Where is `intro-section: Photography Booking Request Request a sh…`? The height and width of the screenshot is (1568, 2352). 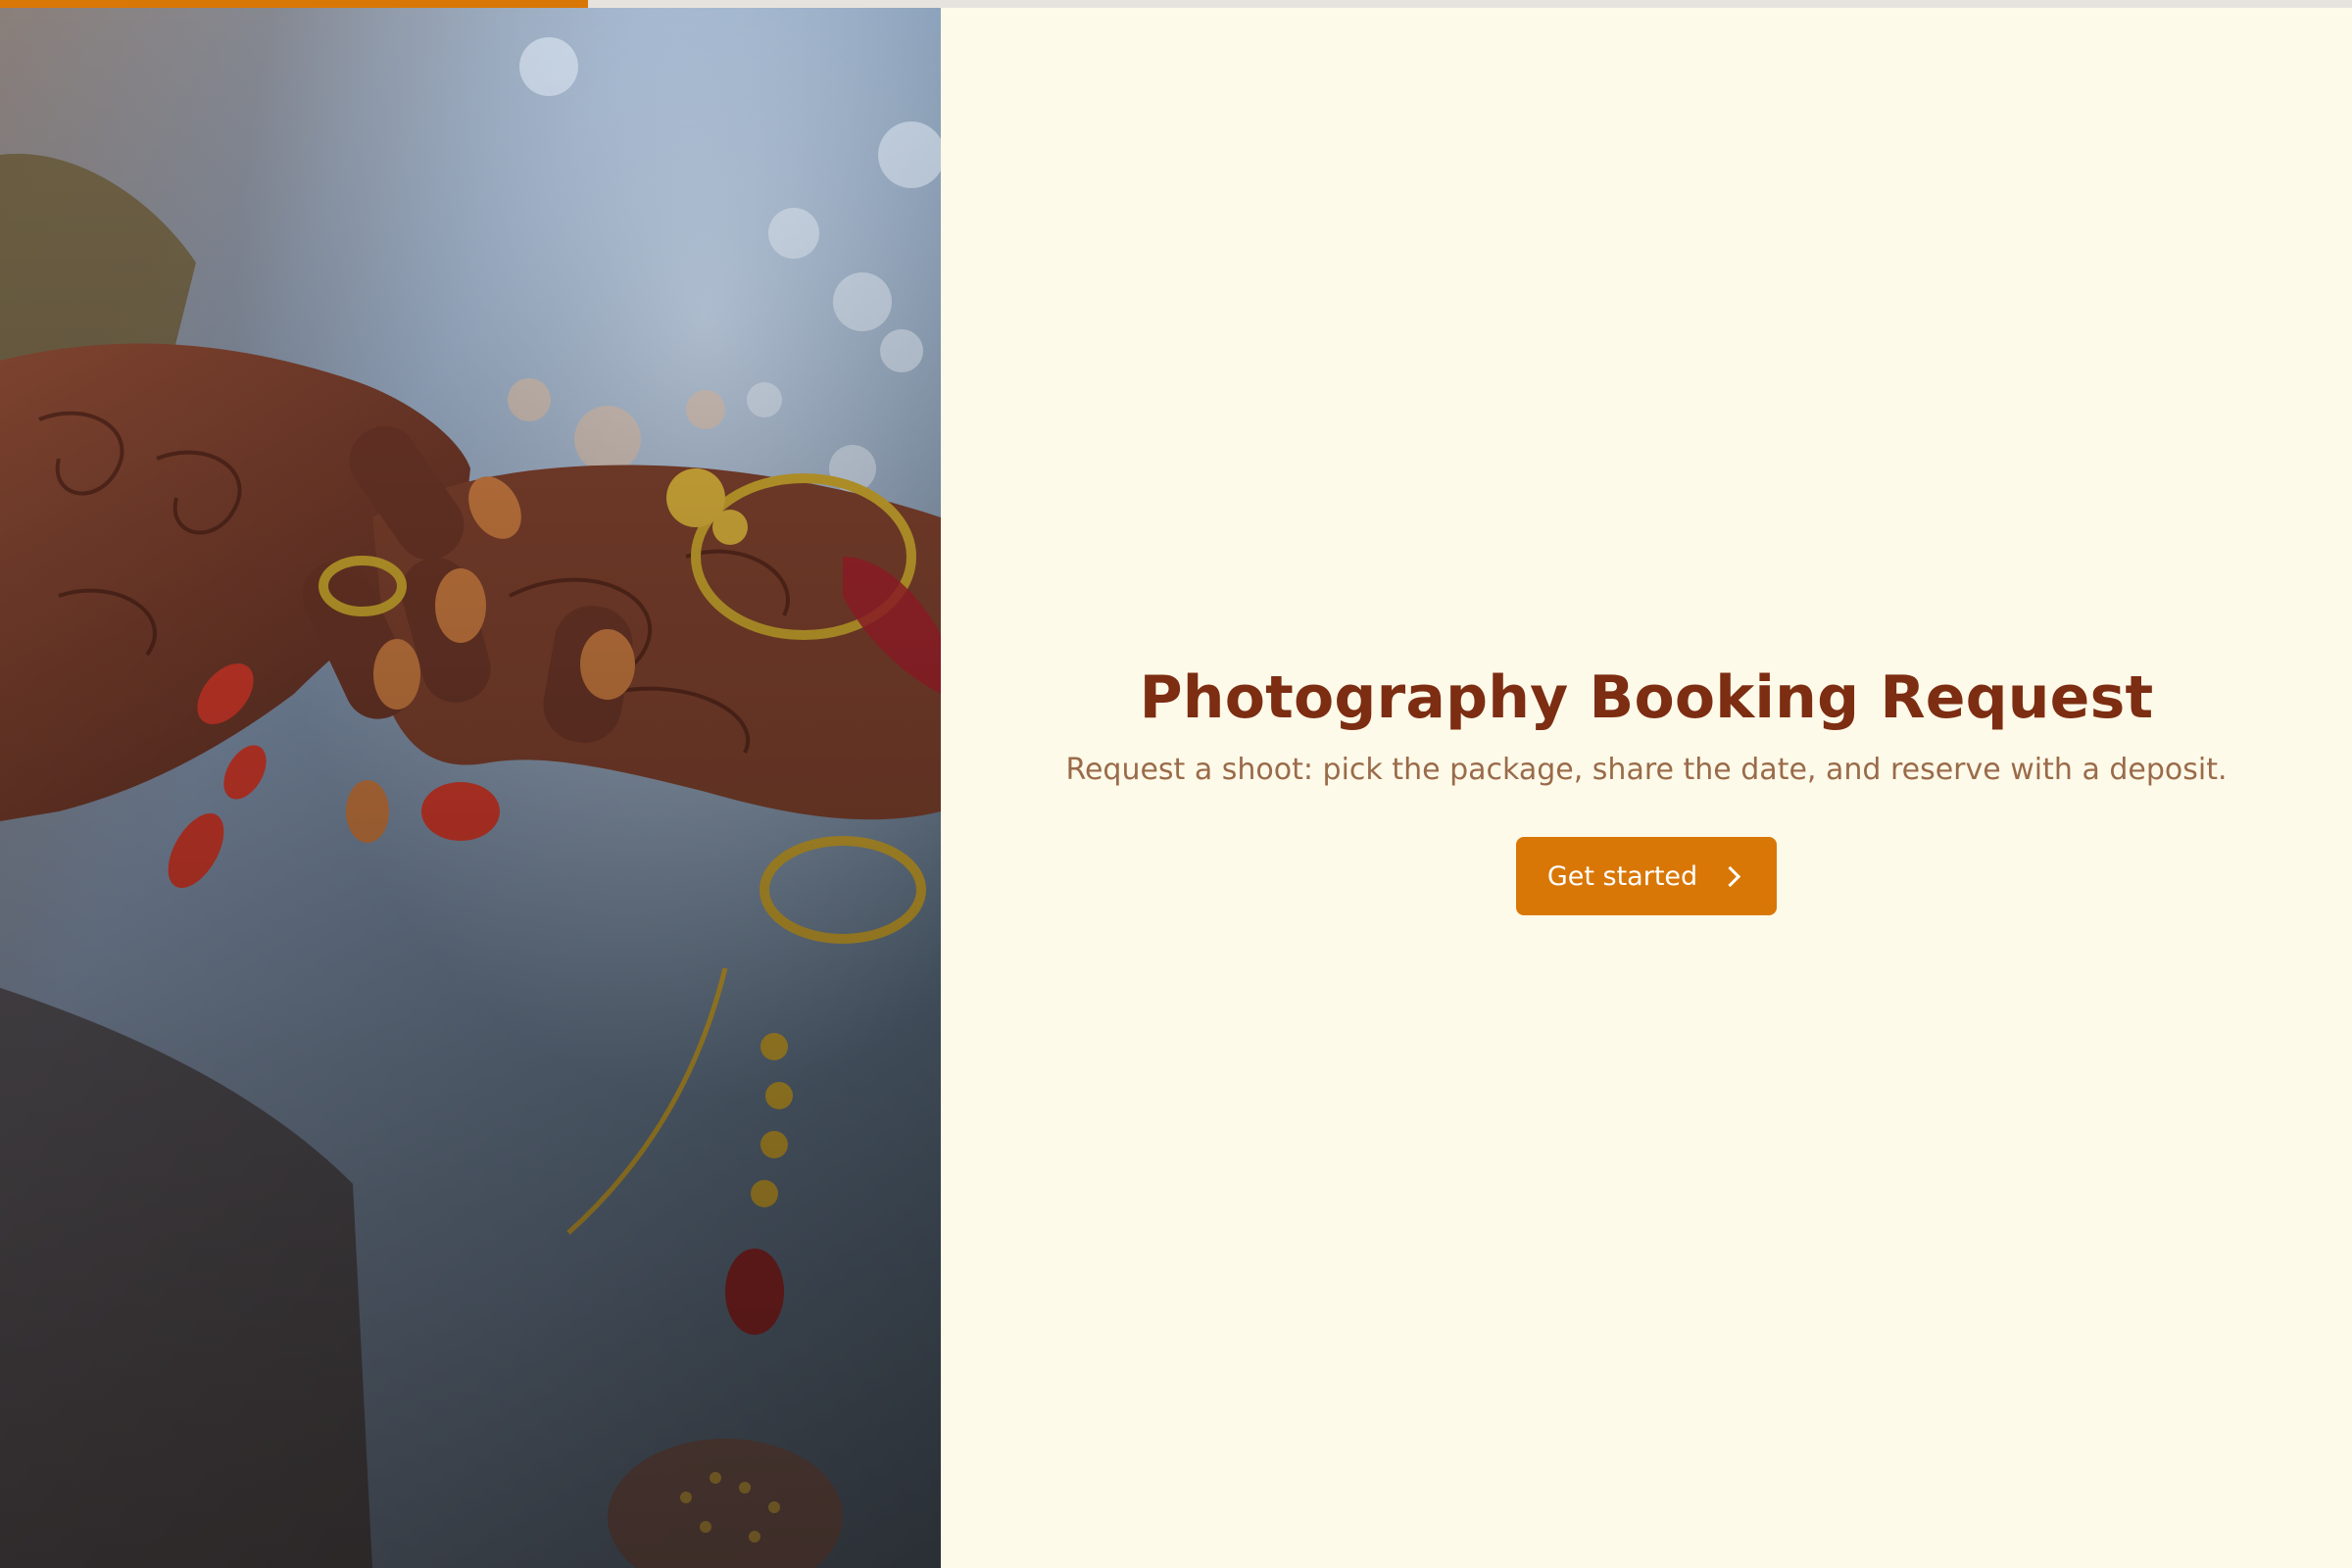 intro-section: Photography Booking Request Request a sh… is located at coordinates (1646, 786).